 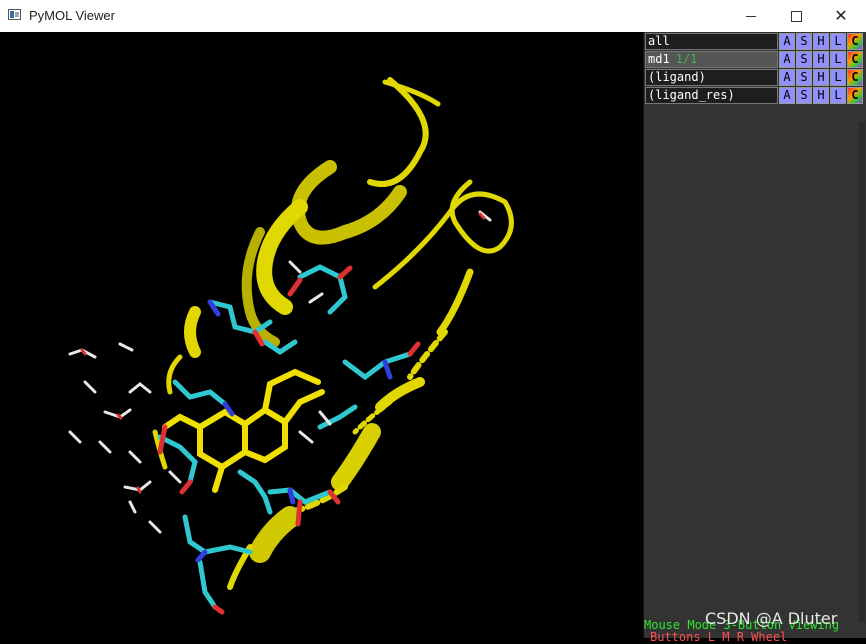 I want to click on watermark: CSDN @A Dluter, so click(x=771, y=618).